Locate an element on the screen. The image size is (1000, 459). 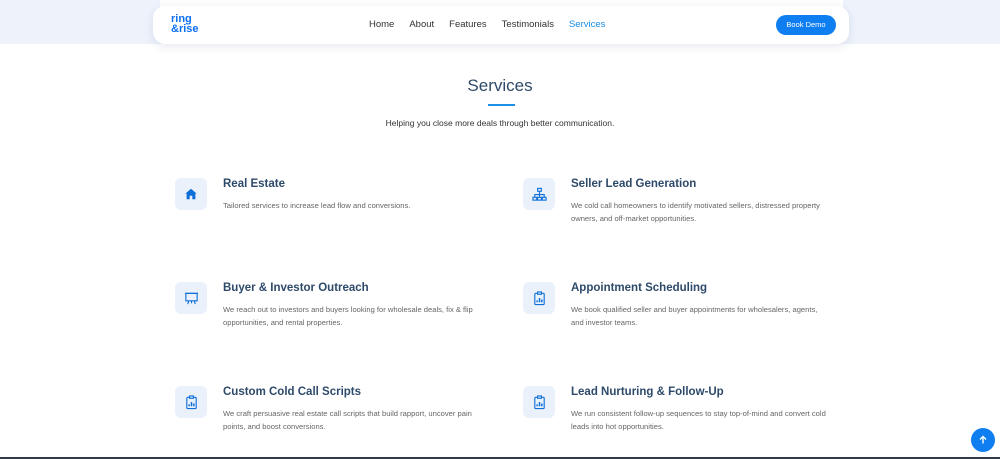
service-title: Buyer & Investor Outreach is located at coordinates (296, 288).